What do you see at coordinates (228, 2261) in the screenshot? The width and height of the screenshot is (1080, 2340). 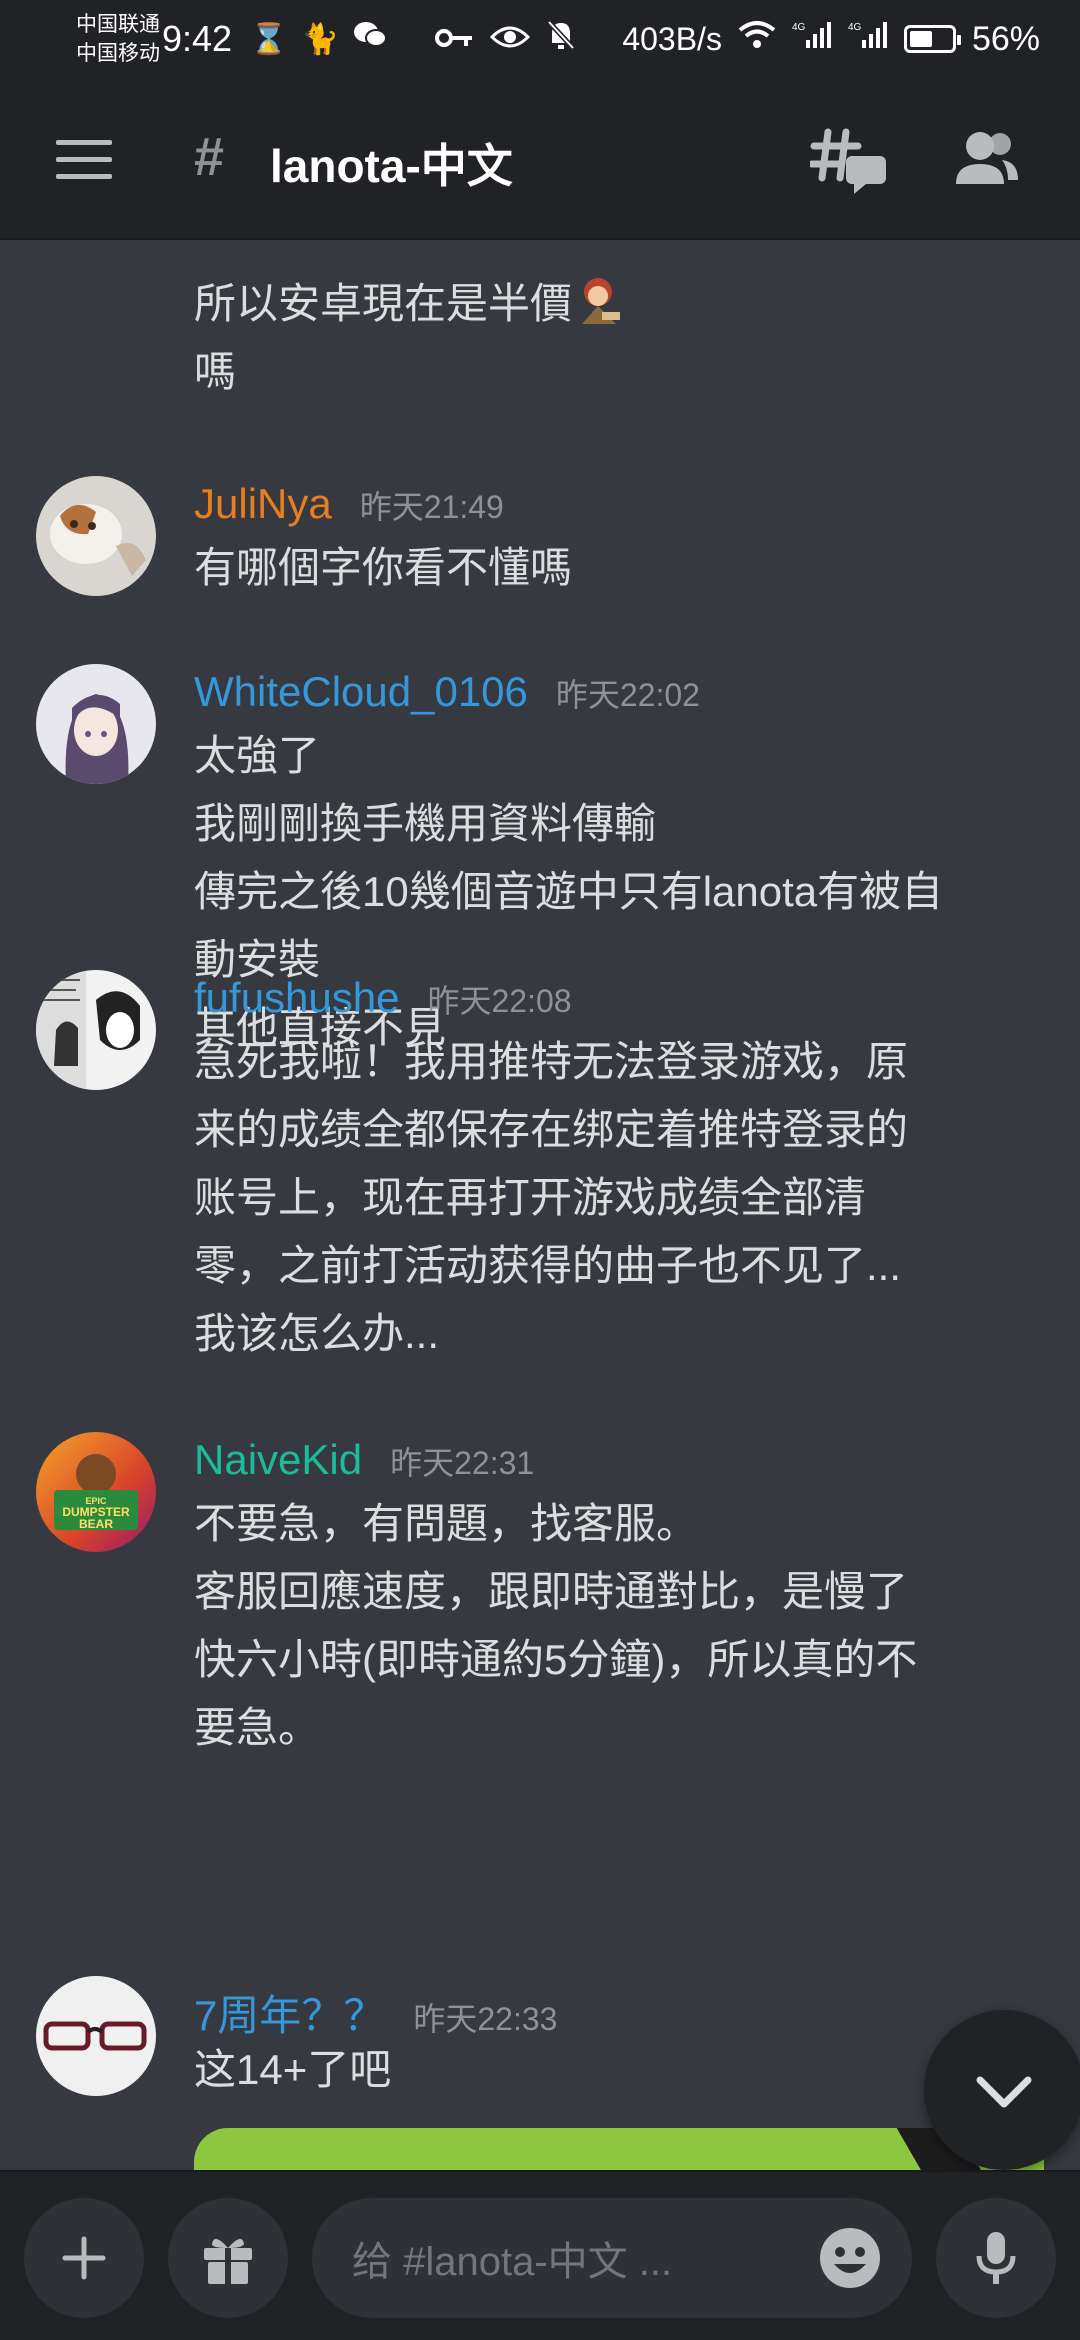 I see `gift-icon` at bounding box center [228, 2261].